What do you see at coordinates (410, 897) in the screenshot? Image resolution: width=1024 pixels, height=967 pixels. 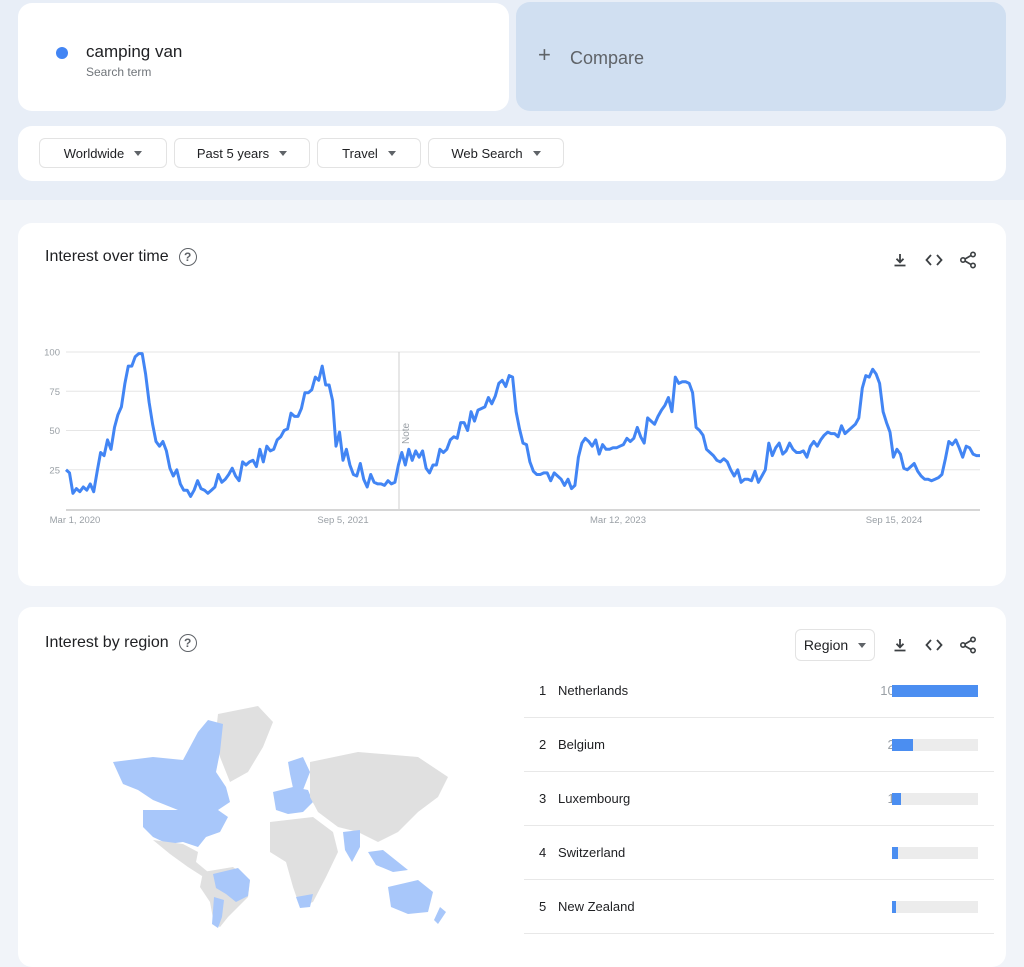 I see `map-australia` at bounding box center [410, 897].